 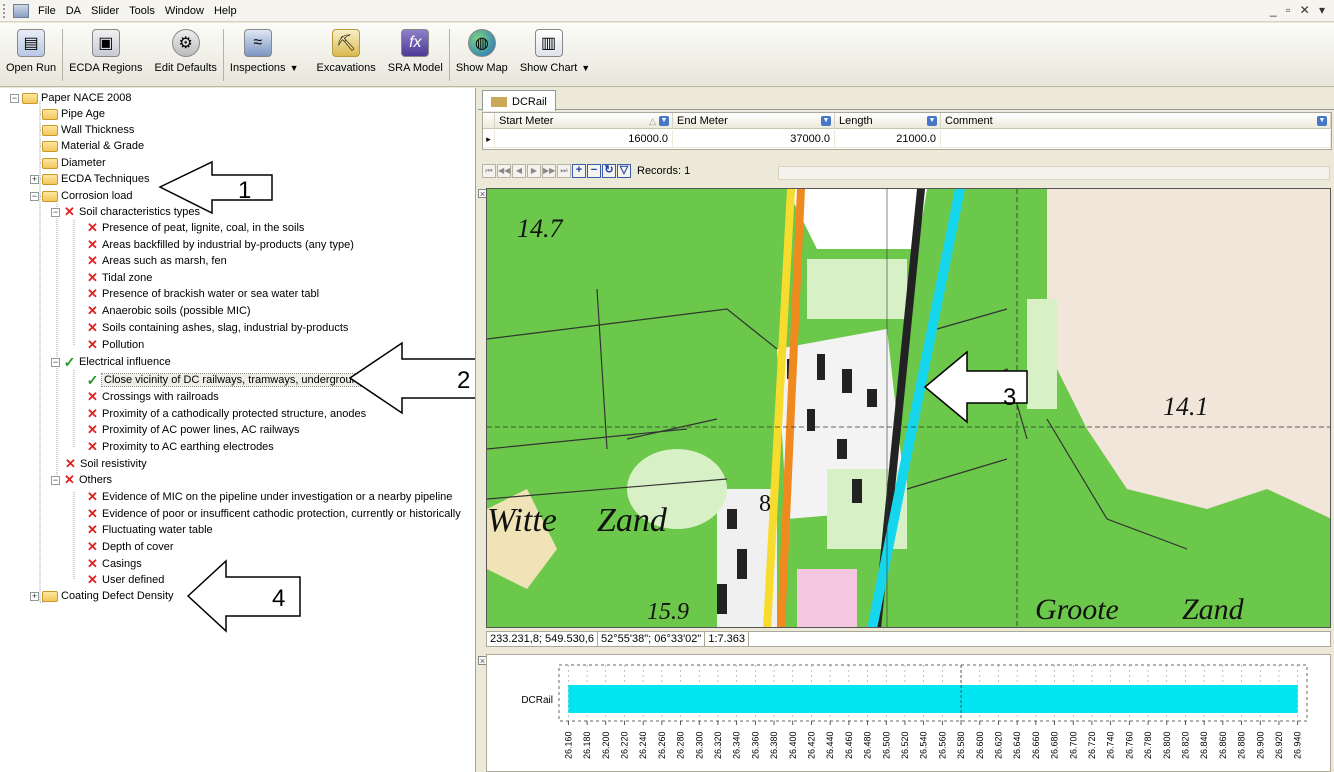 What do you see at coordinates (548, 43) in the screenshot?
I see `bar-chart-icon: ▥` at bounding box center [548, 43].